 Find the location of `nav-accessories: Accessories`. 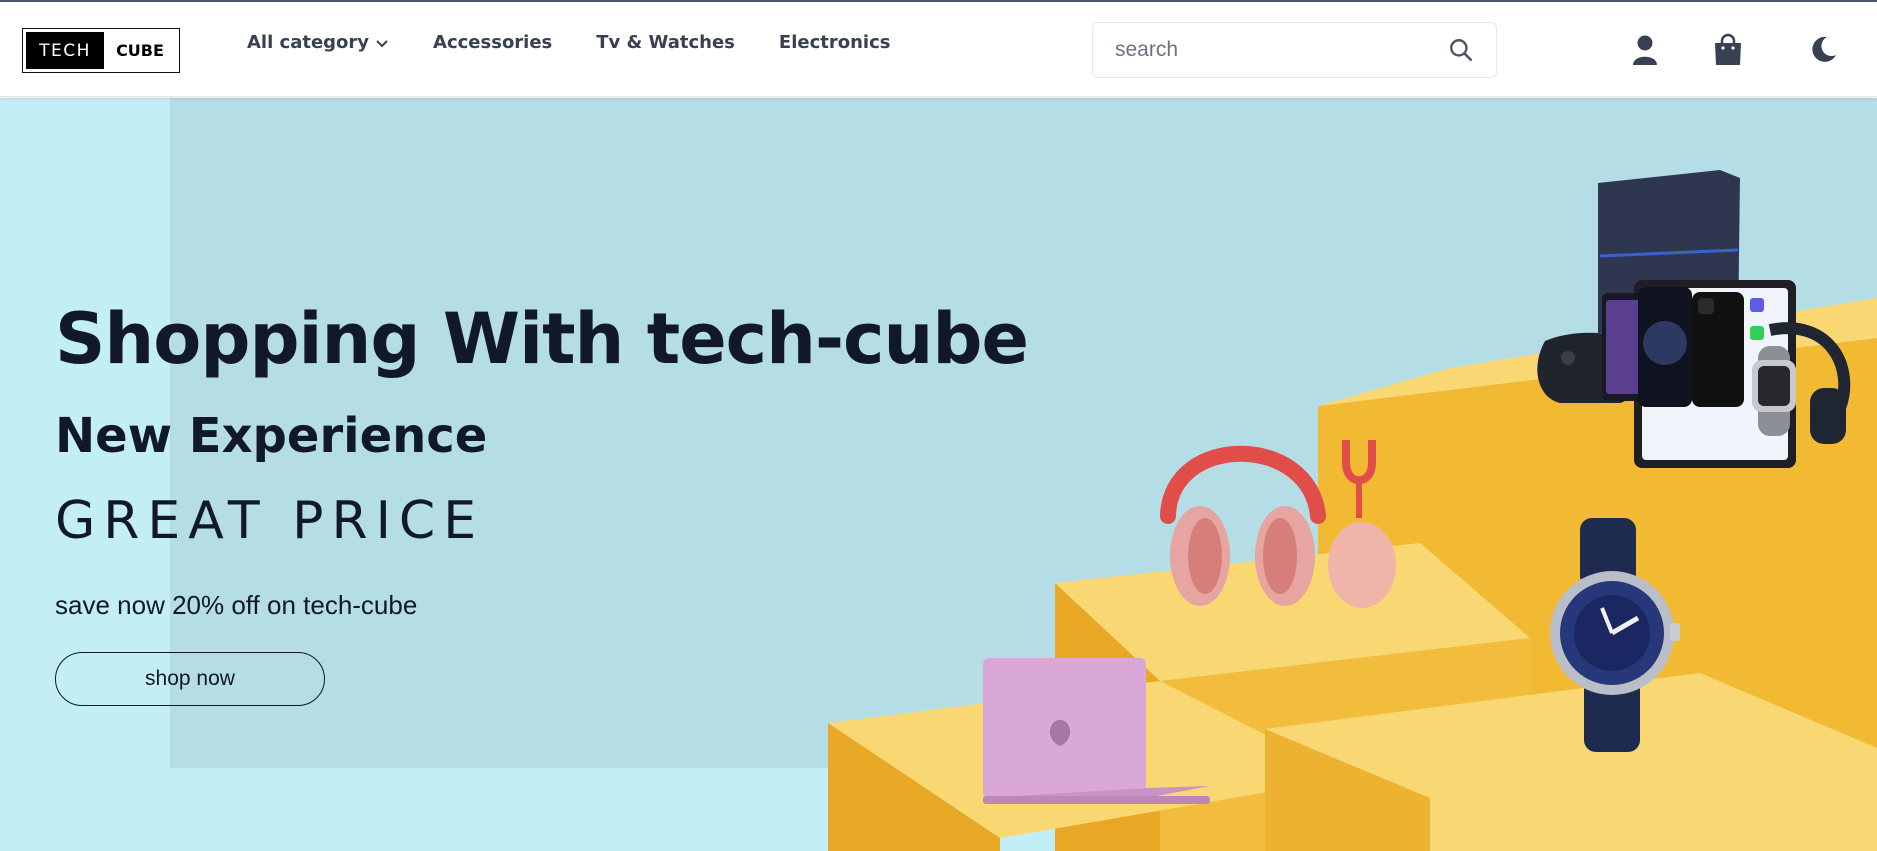

nav-accessories: Accessories is located at coordinates (492, 42).